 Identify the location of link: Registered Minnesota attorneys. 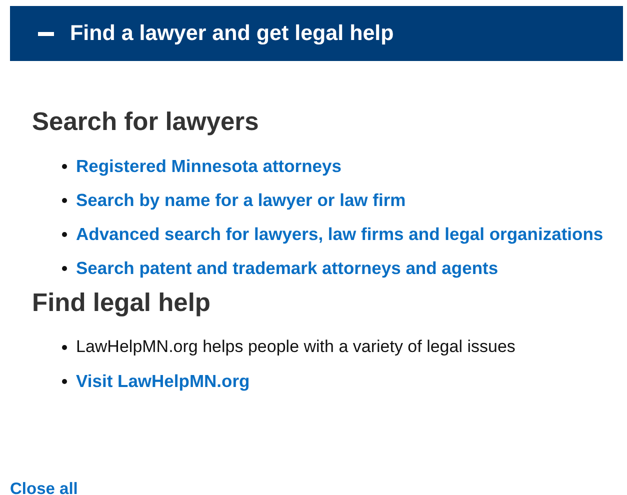
(209, 166).